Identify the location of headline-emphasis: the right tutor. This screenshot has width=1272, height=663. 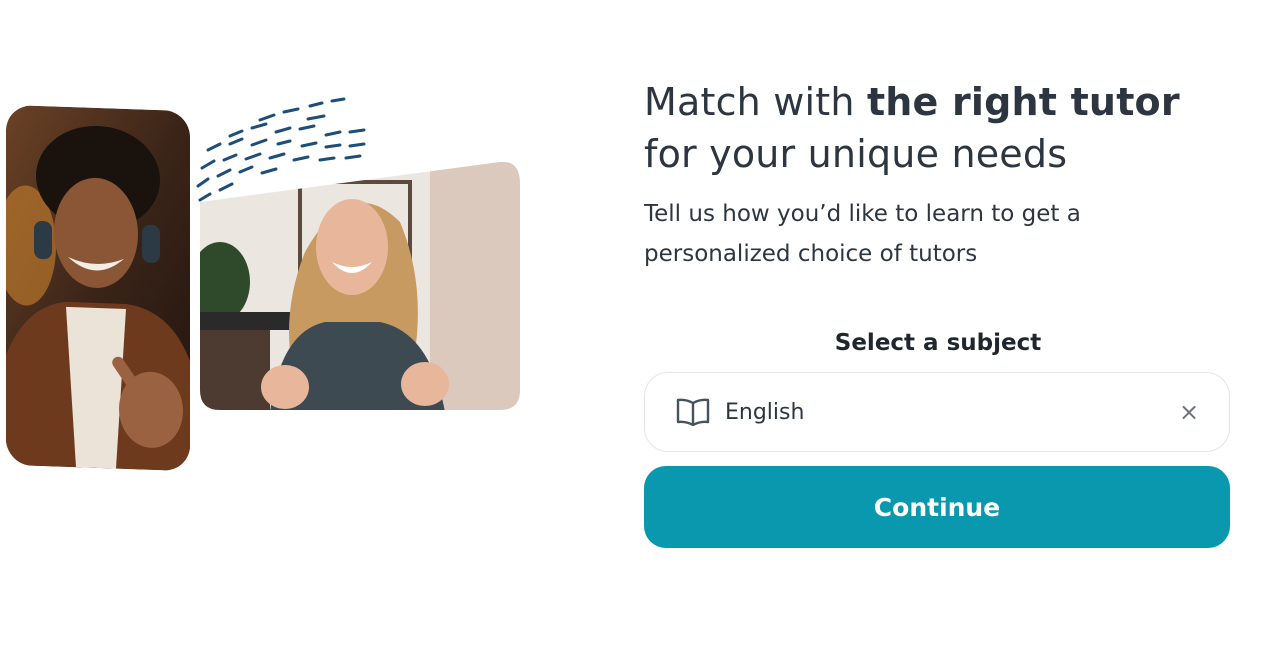
(1023, 102).